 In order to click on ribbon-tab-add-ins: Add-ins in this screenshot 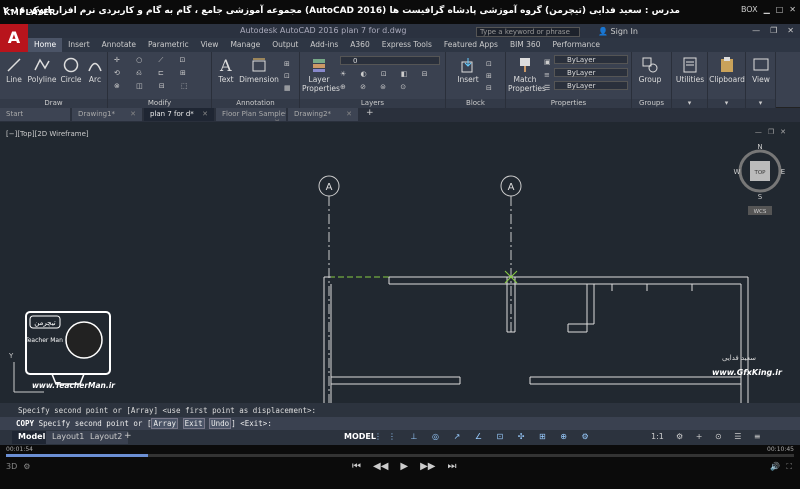, I will do `click(324, 45)`.